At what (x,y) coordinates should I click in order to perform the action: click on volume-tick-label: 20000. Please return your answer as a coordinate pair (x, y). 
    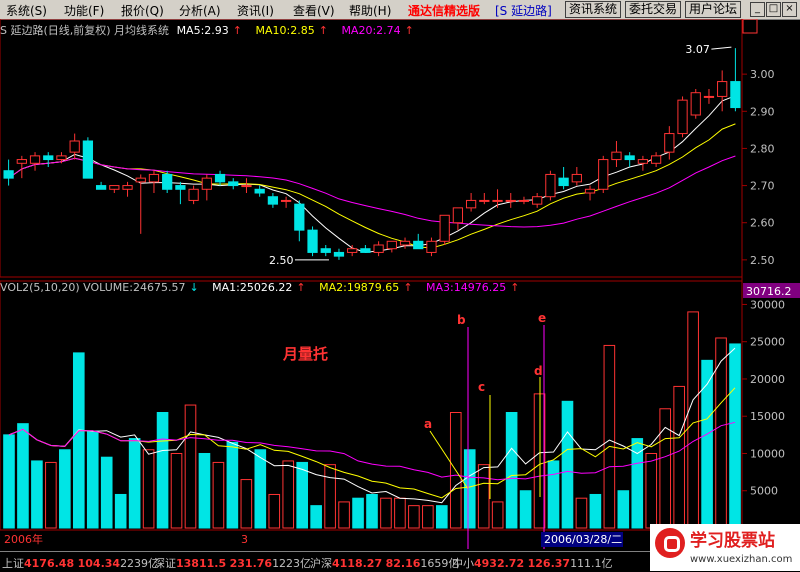
    Looking at the image, I should click on (767, 379).